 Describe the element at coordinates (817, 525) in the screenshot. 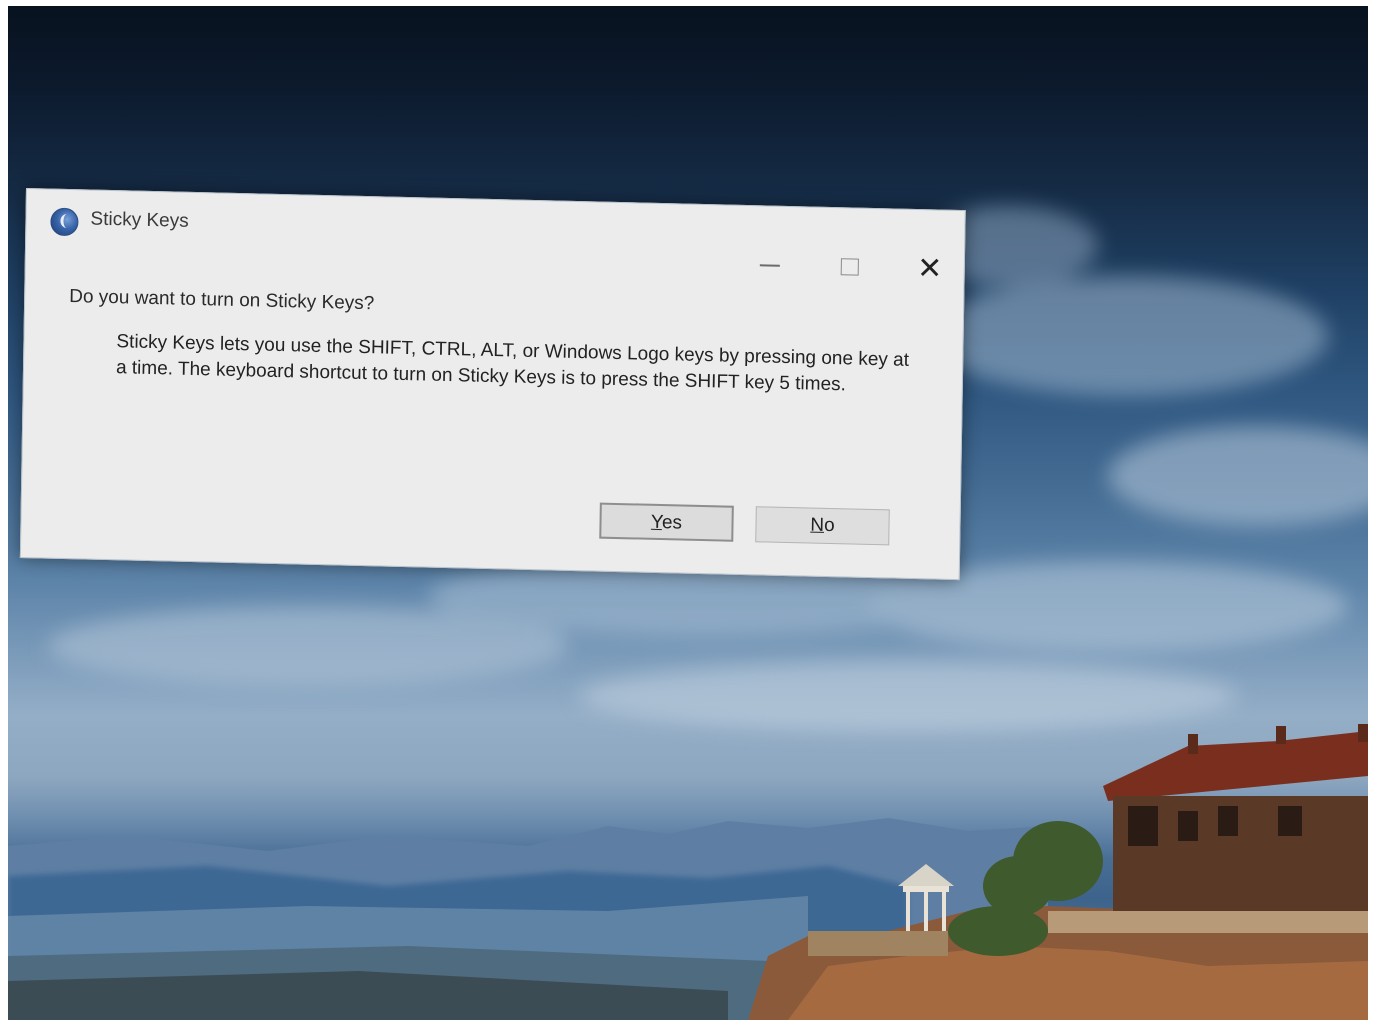

I see `no-hotkey: N` at that location.